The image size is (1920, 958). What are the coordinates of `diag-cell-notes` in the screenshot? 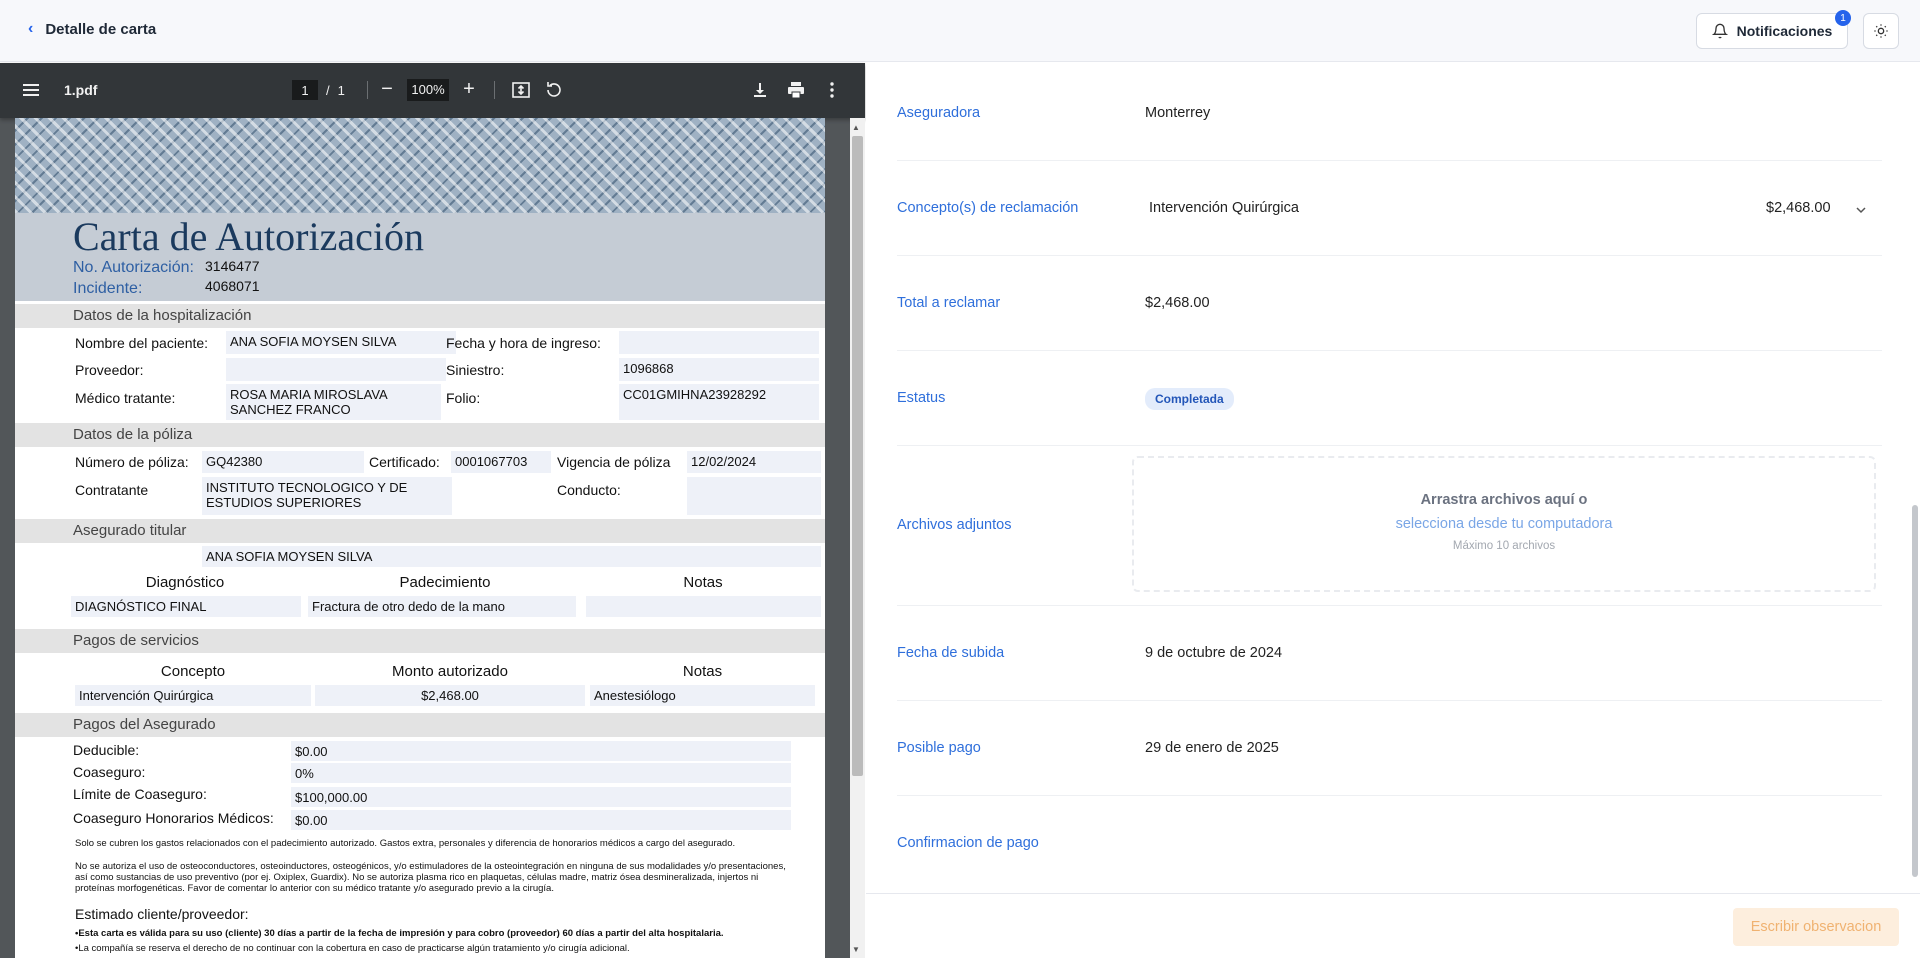 It's located at (703, 606).